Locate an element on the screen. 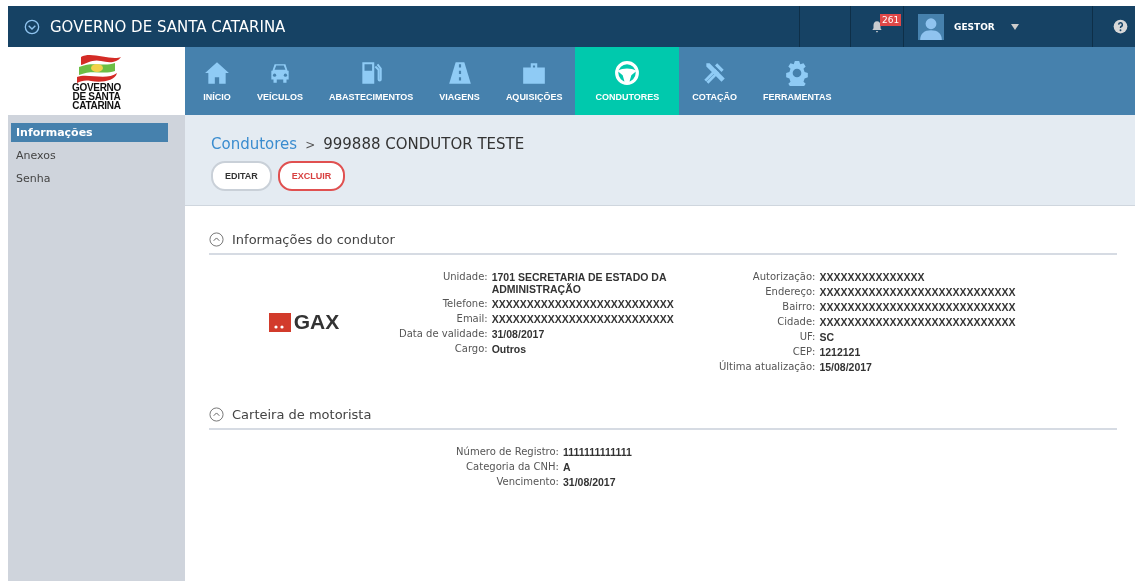 The image size is (1135, 581). notification-count: 261 is located at coordinates (891, 20).